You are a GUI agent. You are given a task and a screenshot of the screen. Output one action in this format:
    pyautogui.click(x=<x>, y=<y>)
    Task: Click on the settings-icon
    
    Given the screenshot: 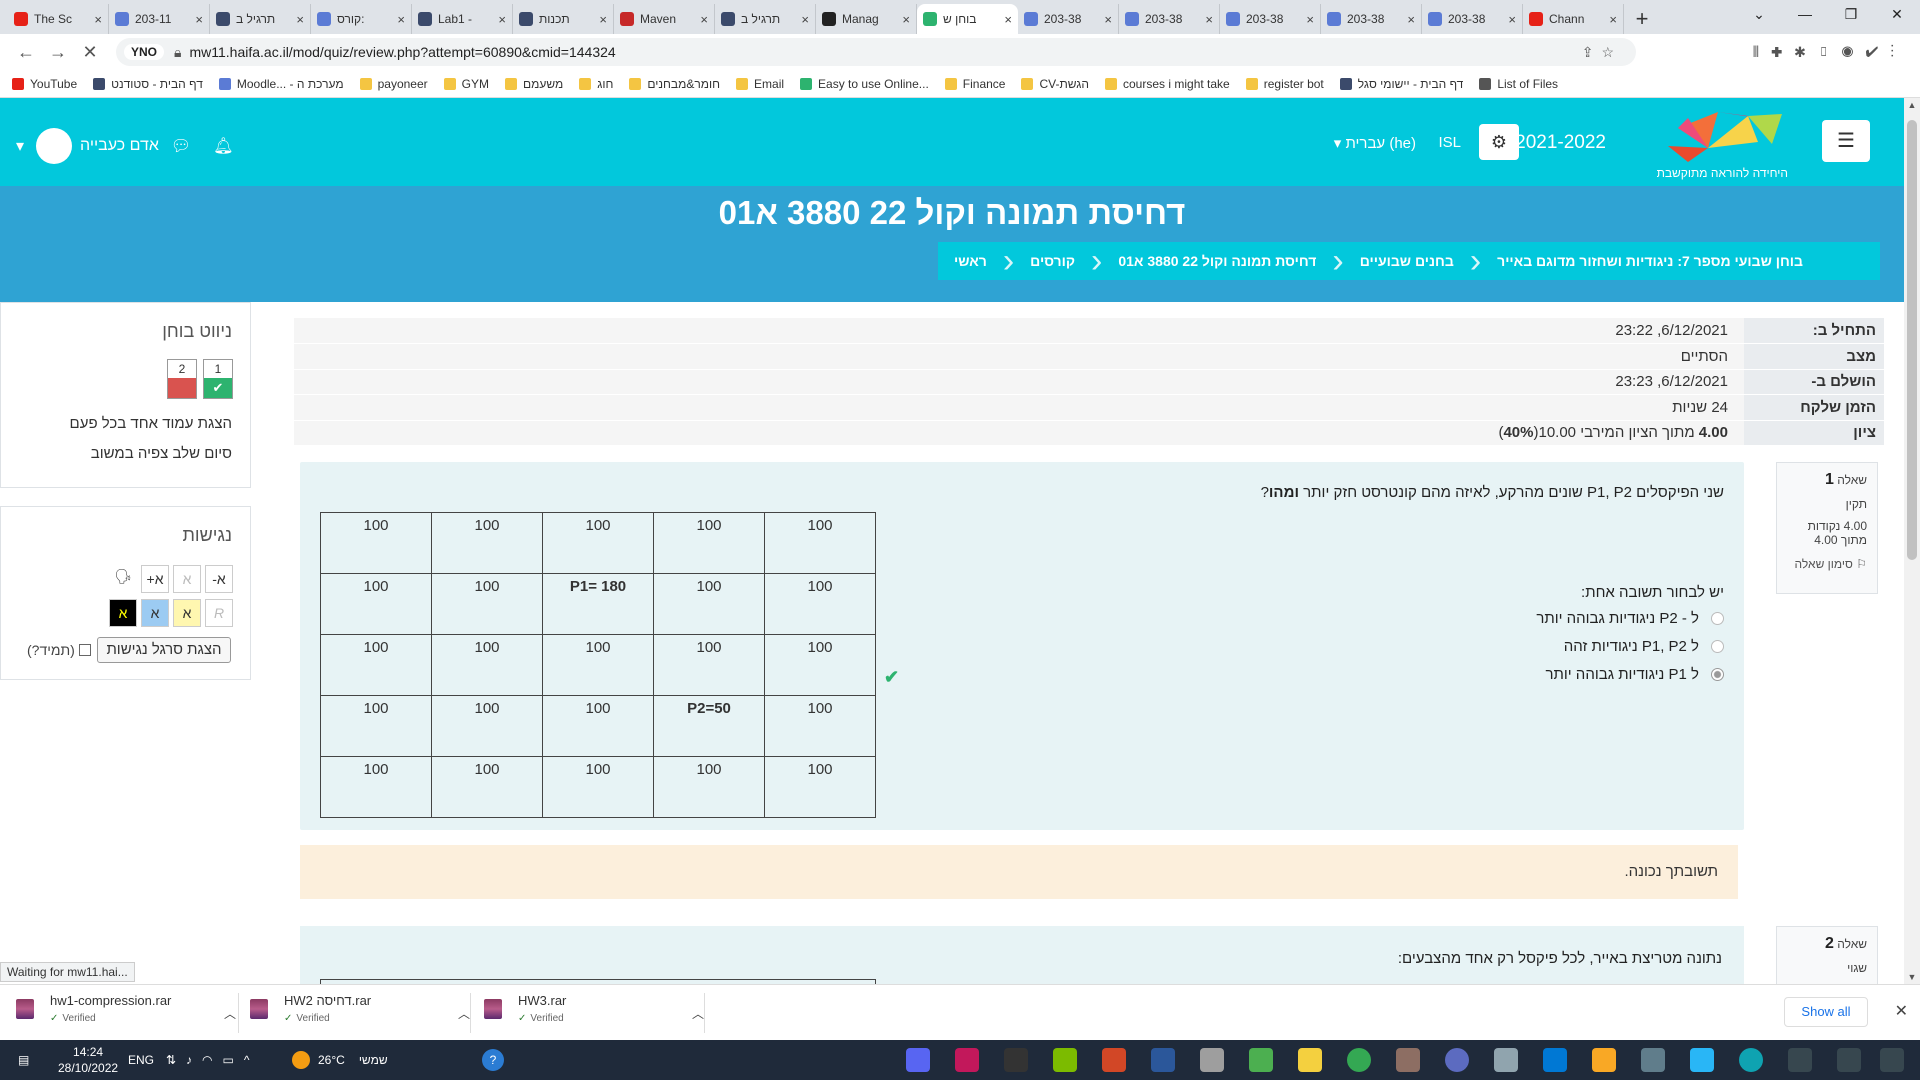 What is the action you would take?
    pyautogui.click(x=1653, y=1060)
    